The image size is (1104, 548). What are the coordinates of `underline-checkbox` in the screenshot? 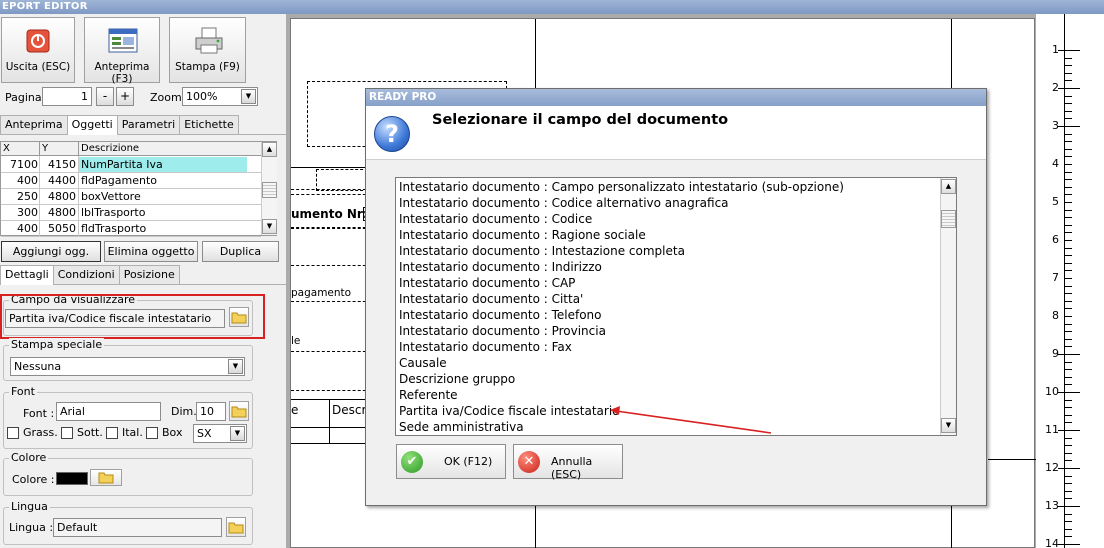 It's located at (67, 433).